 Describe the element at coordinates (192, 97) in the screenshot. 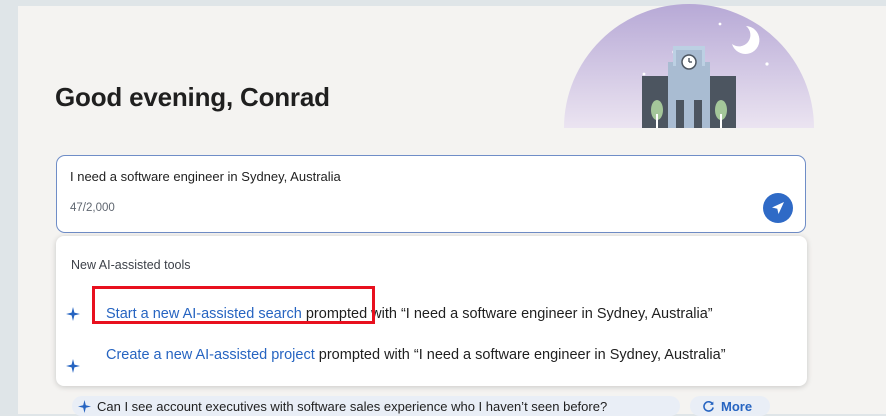

I see `page-greeting: Good evening, Conrad` at that location.